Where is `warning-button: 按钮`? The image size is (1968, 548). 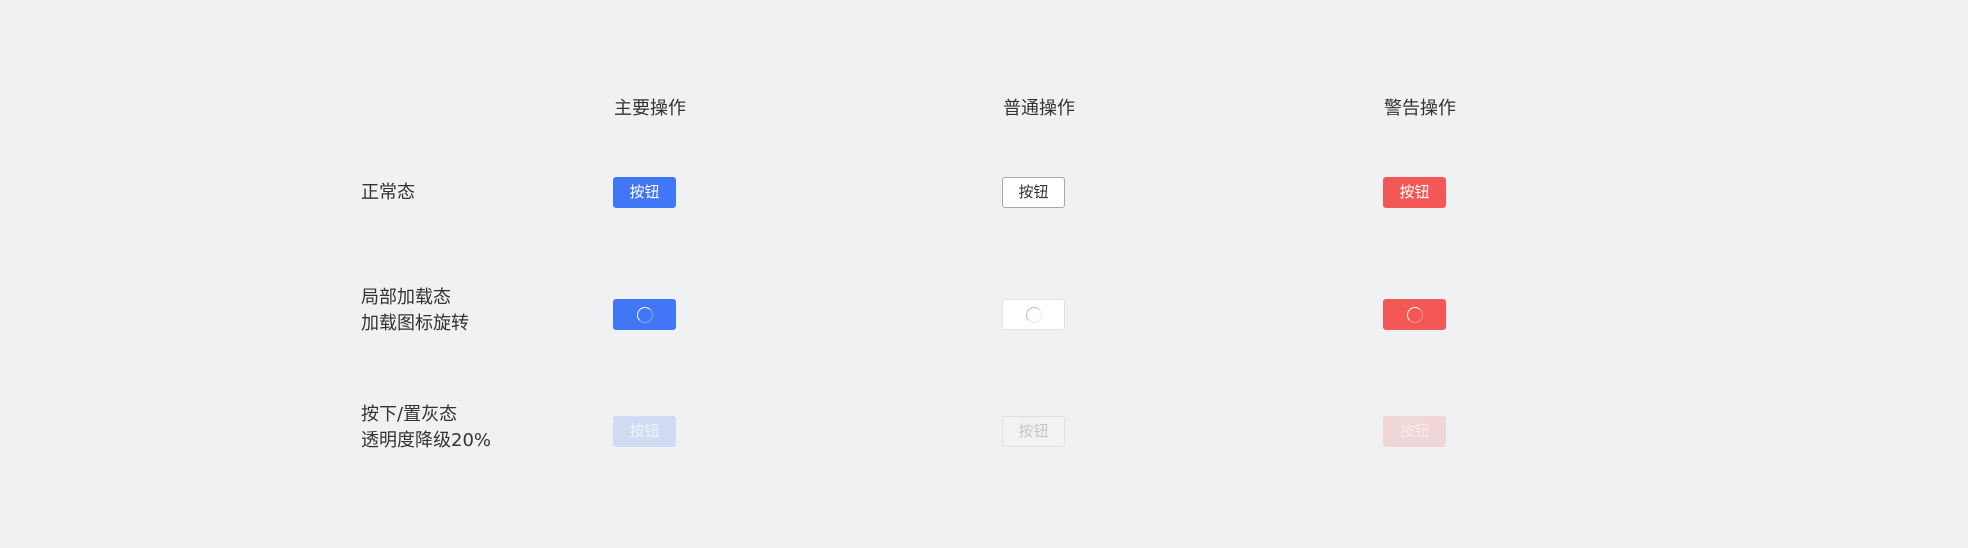
warning-button: 按钮 is located at coordinates (1414, 192).